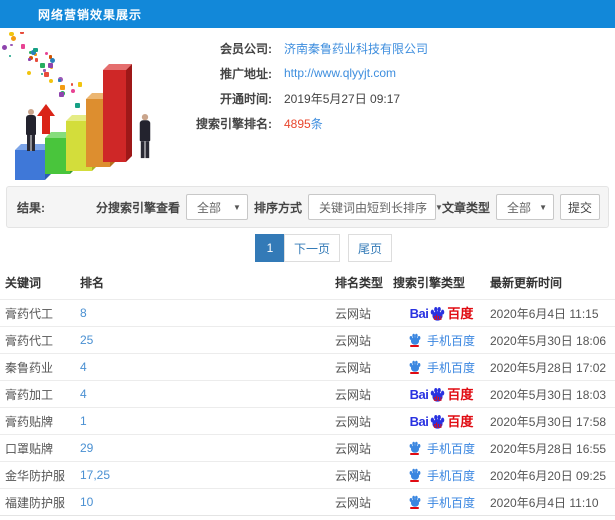  What do you see at coordinates (46, 119) in the screenshot?
I see `up-arrow-icon` at bounding box center [46, 119].